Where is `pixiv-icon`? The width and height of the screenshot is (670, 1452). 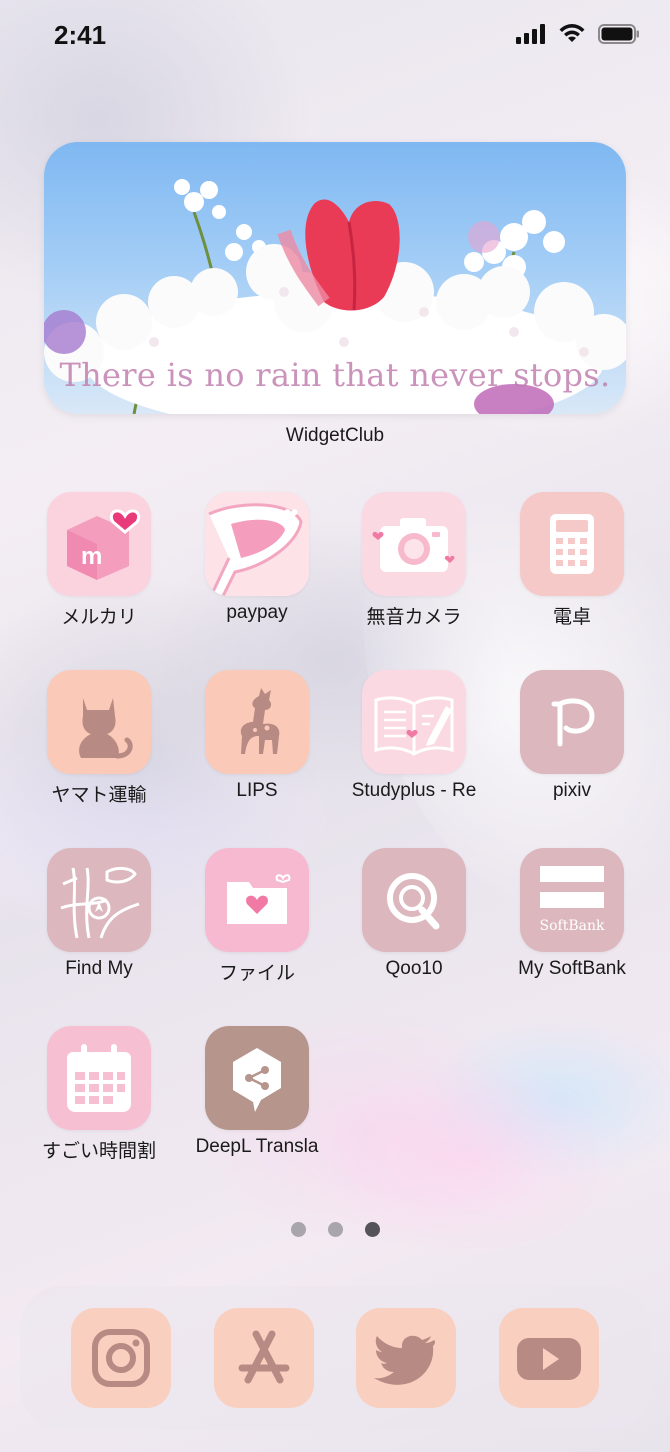 pixiv-icon is located at coordinates (573, 722).